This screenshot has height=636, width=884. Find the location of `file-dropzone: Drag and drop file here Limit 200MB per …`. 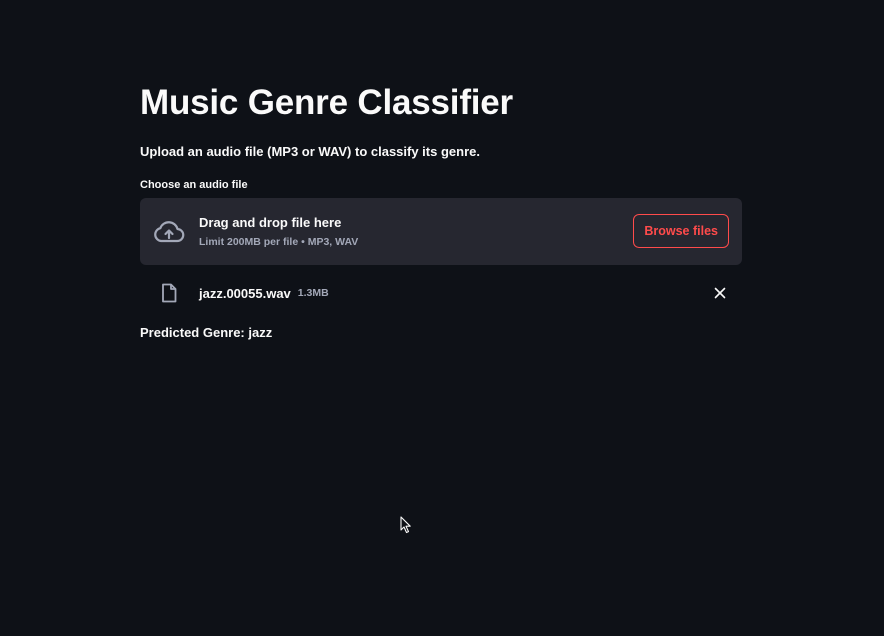

file-dropzone: Drag and drop file here Limit 200MB per … is located at coordinates (441, 231).